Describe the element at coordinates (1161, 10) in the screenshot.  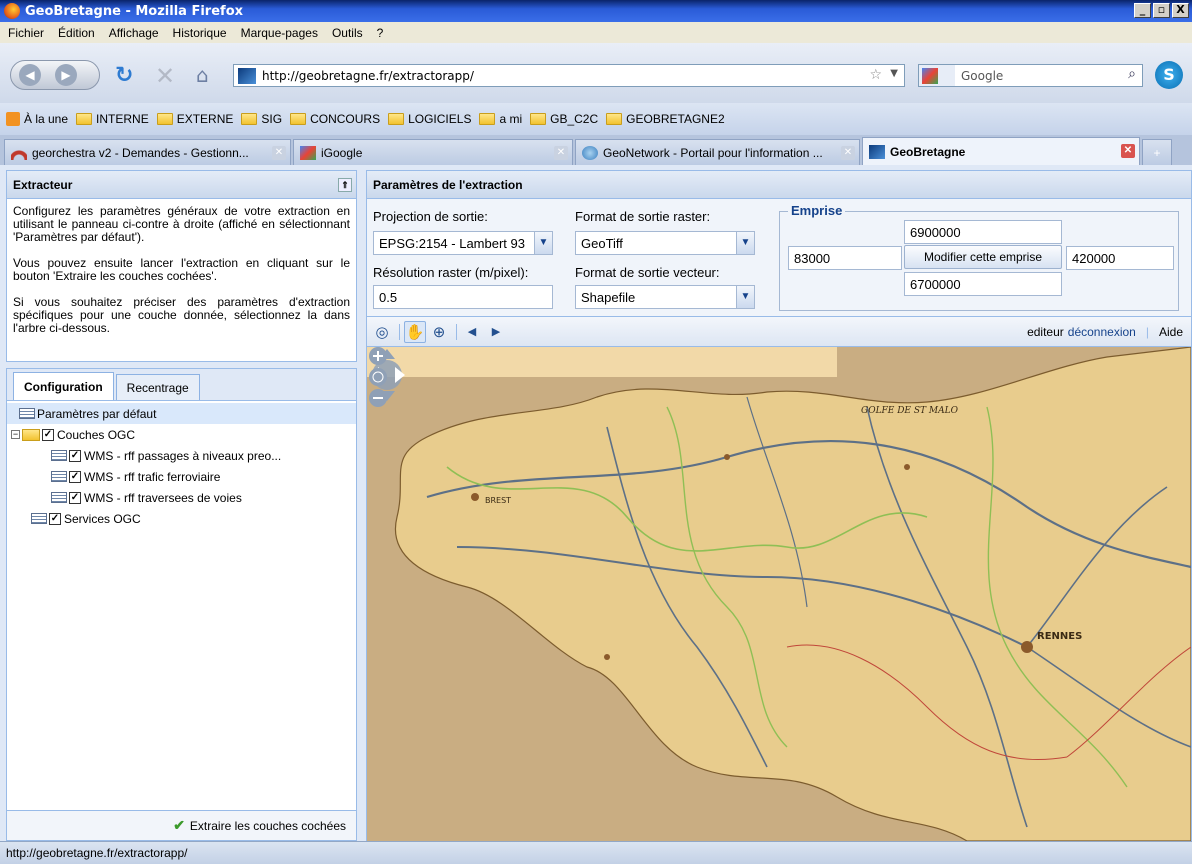
I see `maximize-button: ▫` at that location.